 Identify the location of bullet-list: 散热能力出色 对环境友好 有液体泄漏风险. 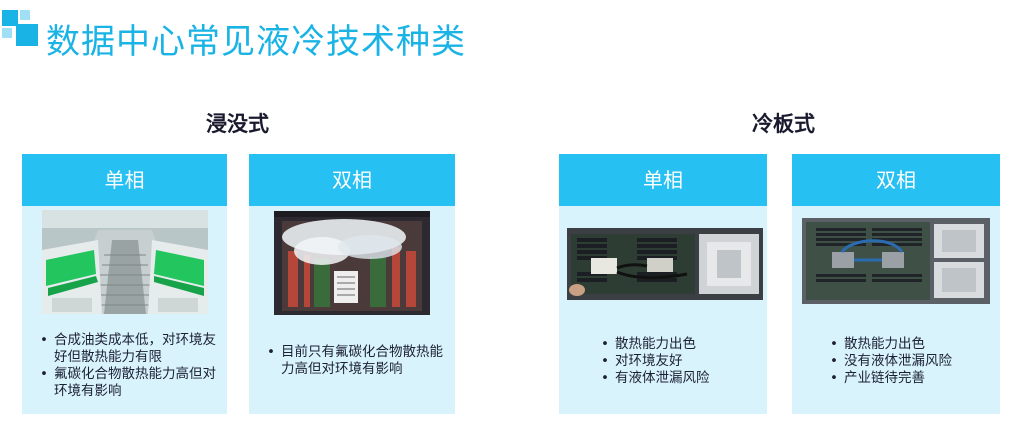
(681, 361).